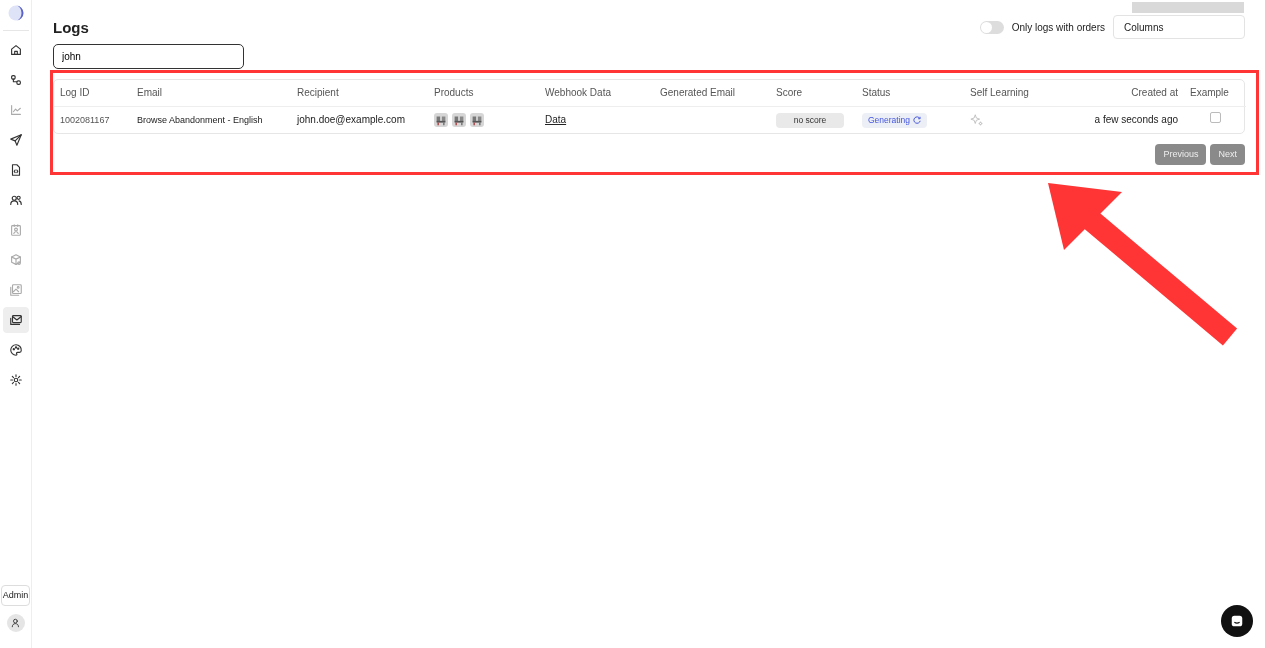 Image resolution: width=1265 pixels, height=648 pixels. I want to click on column-header: Self Learning, so click(1014, 93).